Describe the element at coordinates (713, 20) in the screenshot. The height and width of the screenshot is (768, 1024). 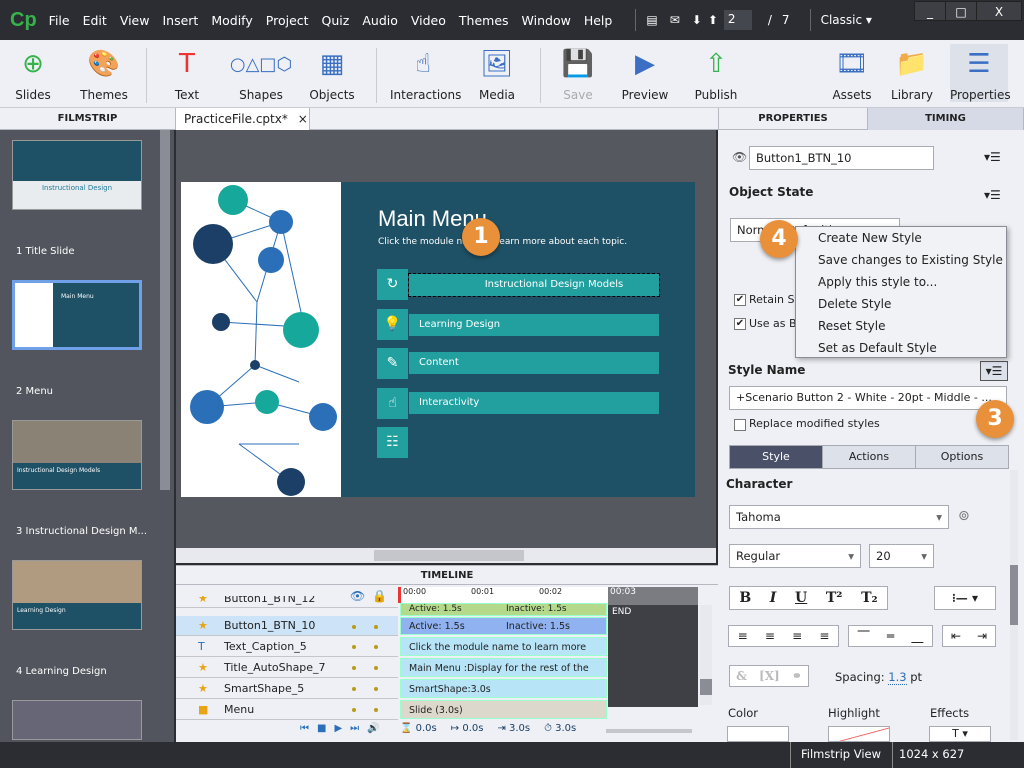
I see `arrow-up-icon: ⬆` at that location.